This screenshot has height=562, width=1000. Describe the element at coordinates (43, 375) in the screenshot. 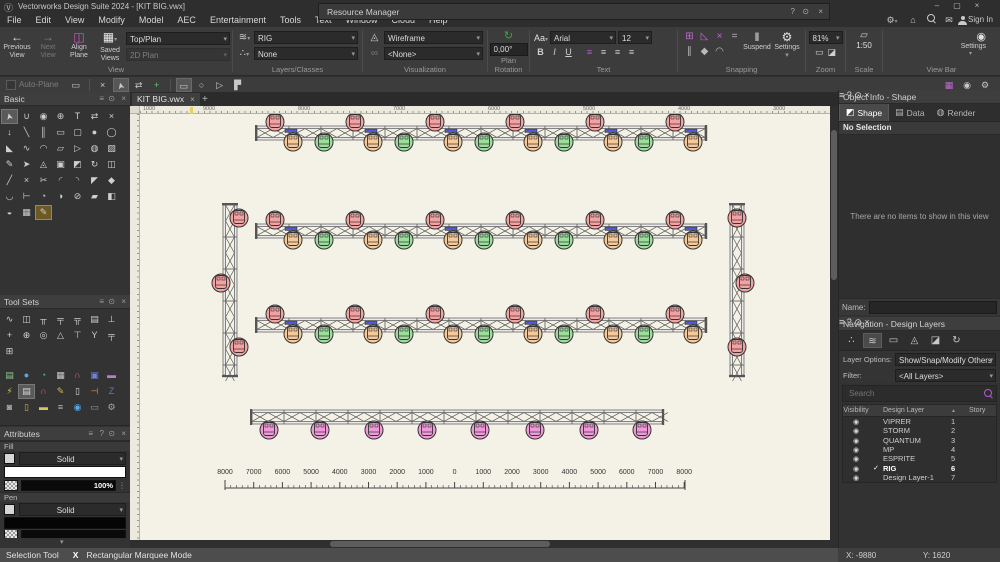

I see `clock-tool-set: ◔` at that location.